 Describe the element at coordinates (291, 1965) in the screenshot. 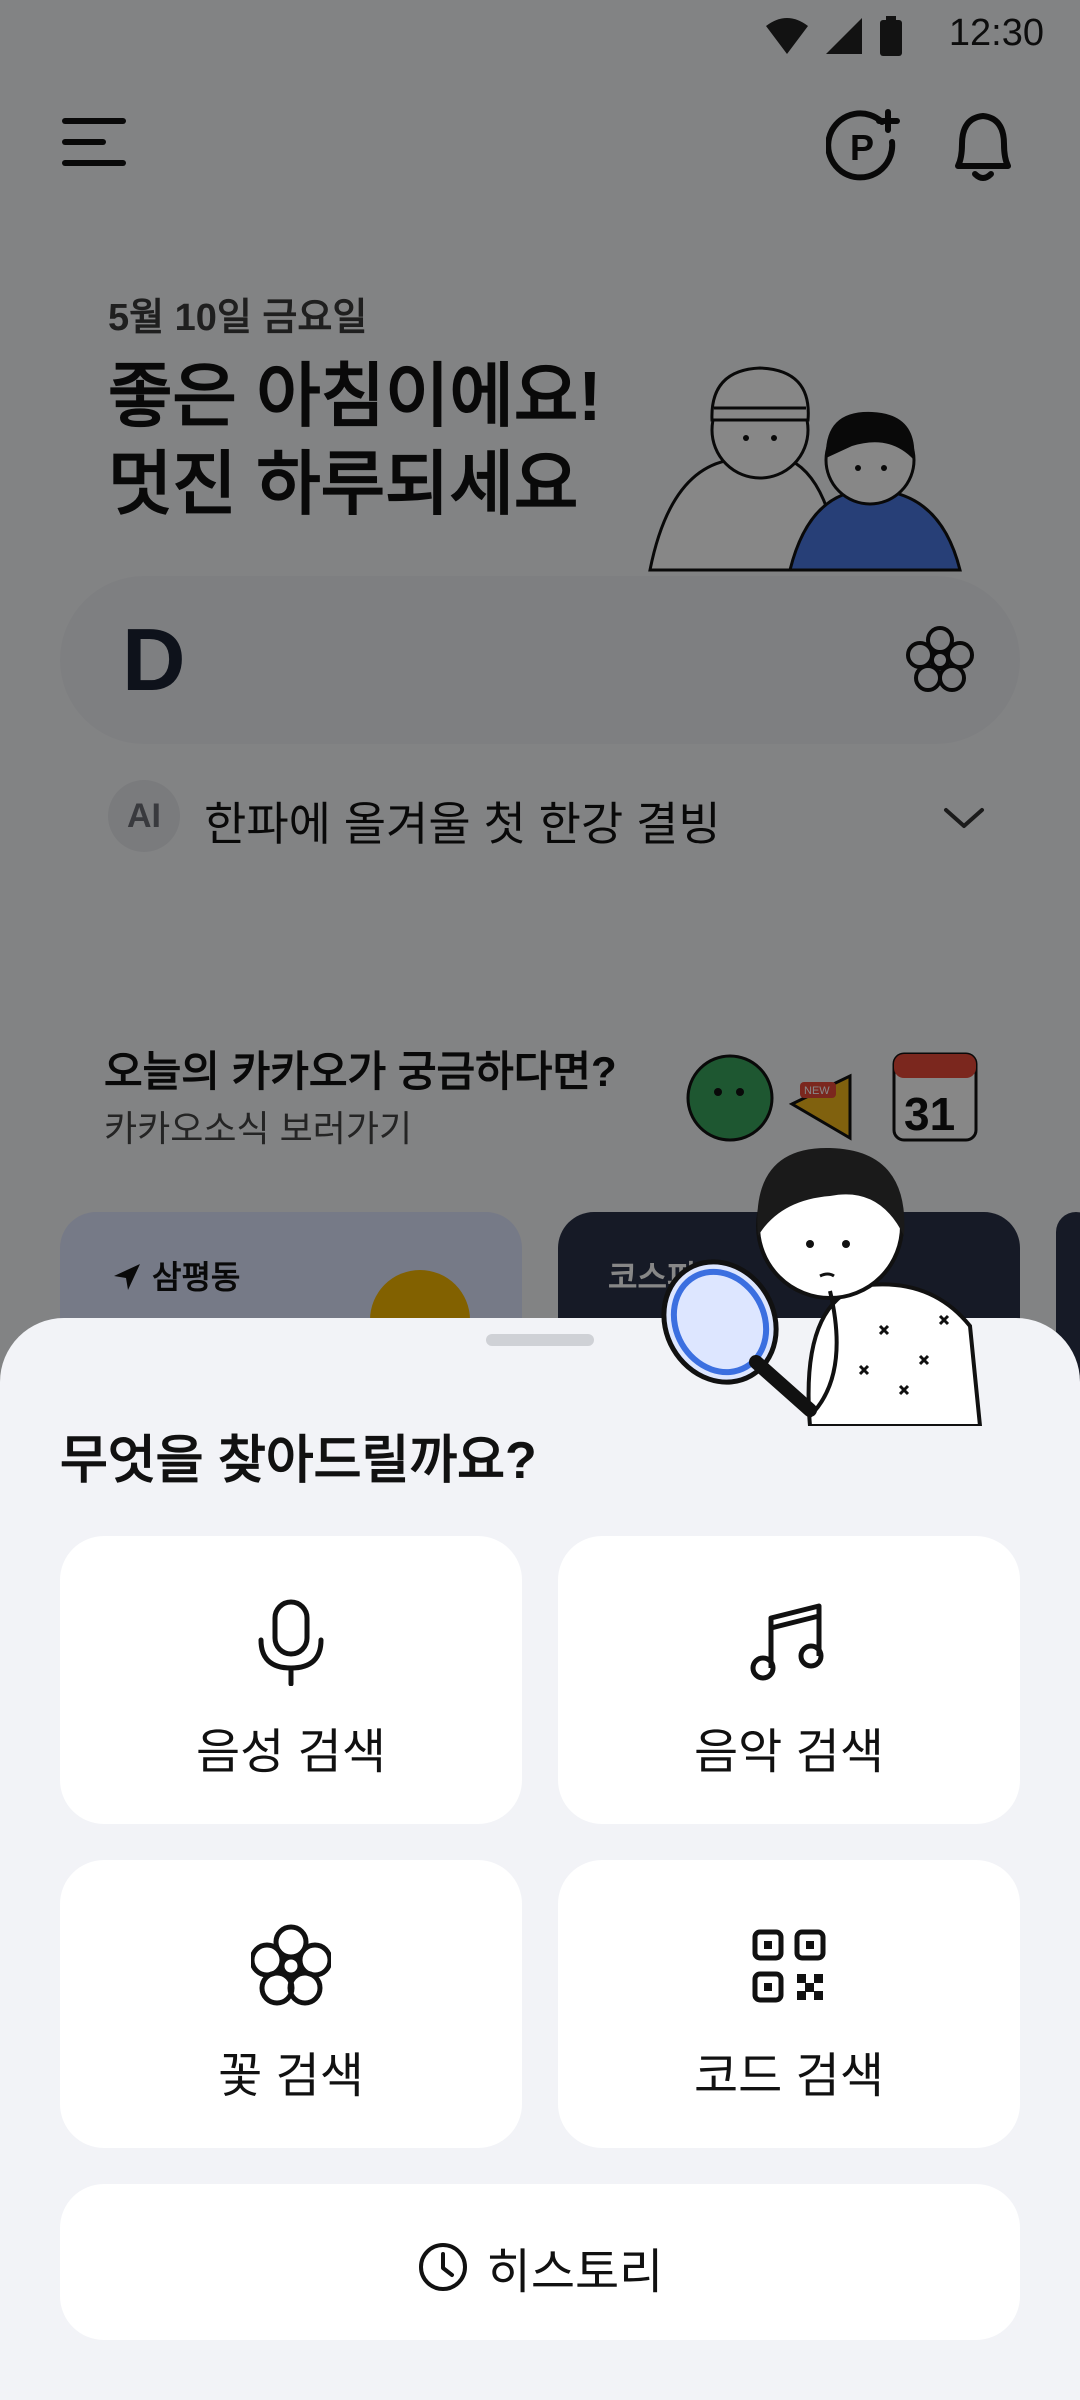

I see `flower-icon` at that location.